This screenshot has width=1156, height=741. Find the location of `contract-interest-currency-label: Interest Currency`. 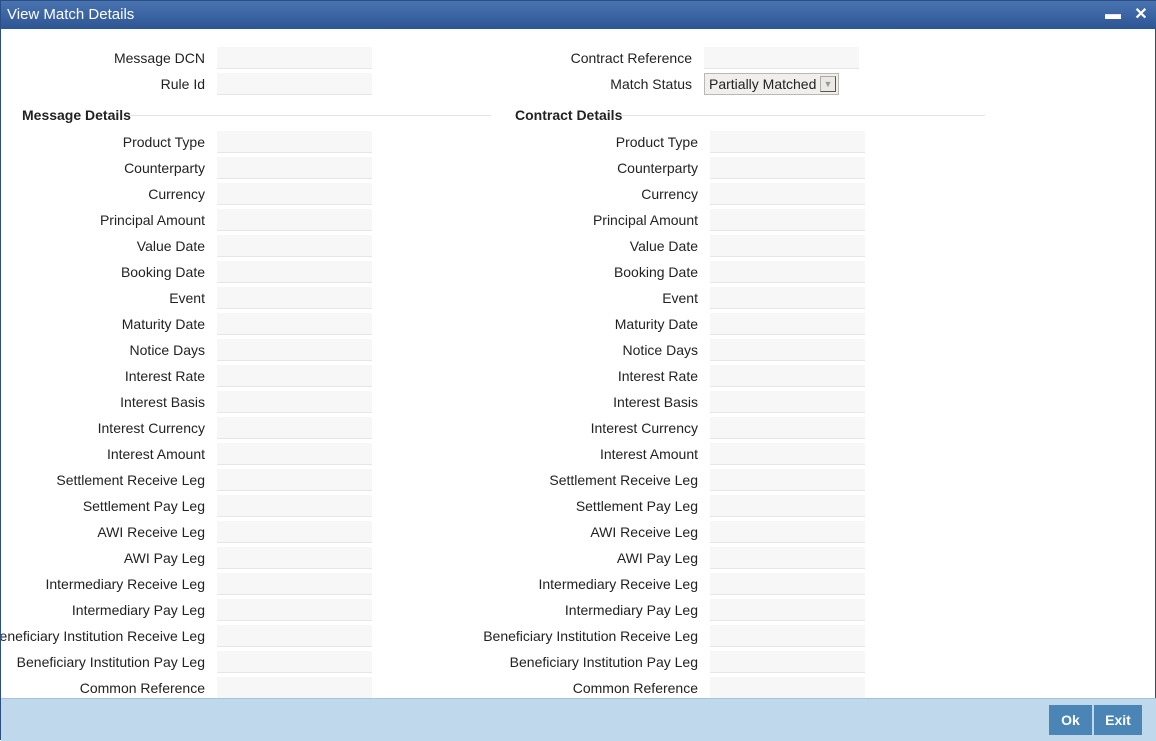

contract-interest-currency-label: Interest Currency is located at coordinates (644, 428).